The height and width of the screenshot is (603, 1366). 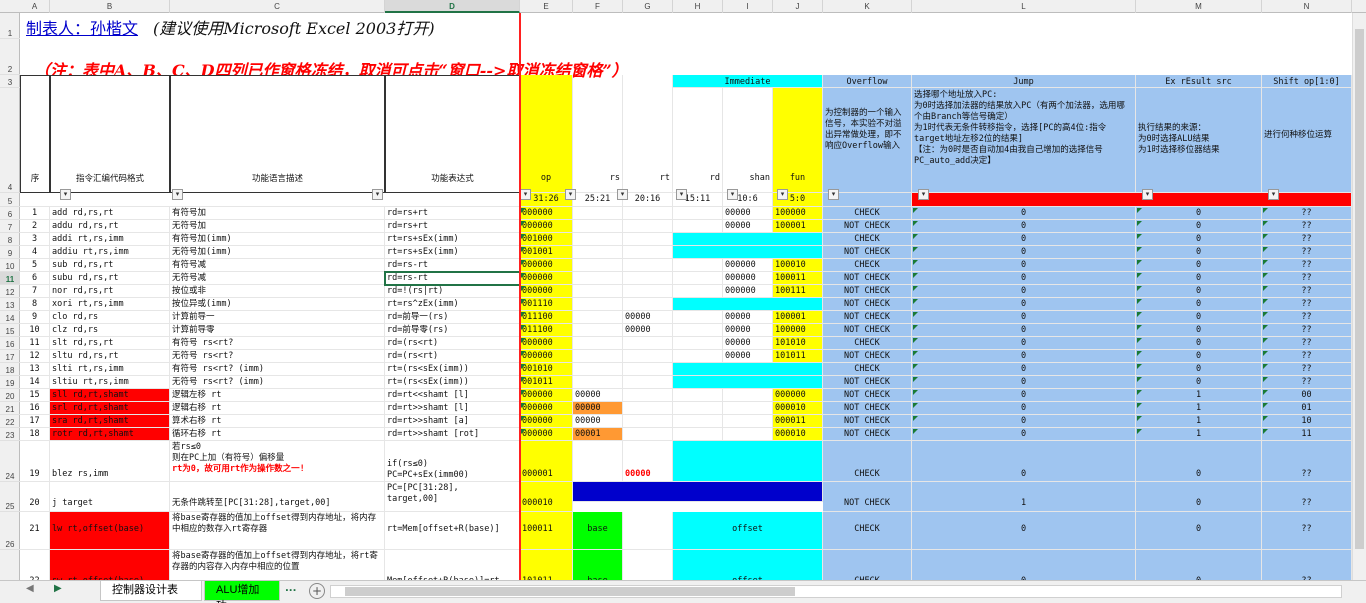 What do you see at coordinates (452, 134) in the screenshot?
I see `header-expr: 功能表达式` at bounding box center [452, 134].